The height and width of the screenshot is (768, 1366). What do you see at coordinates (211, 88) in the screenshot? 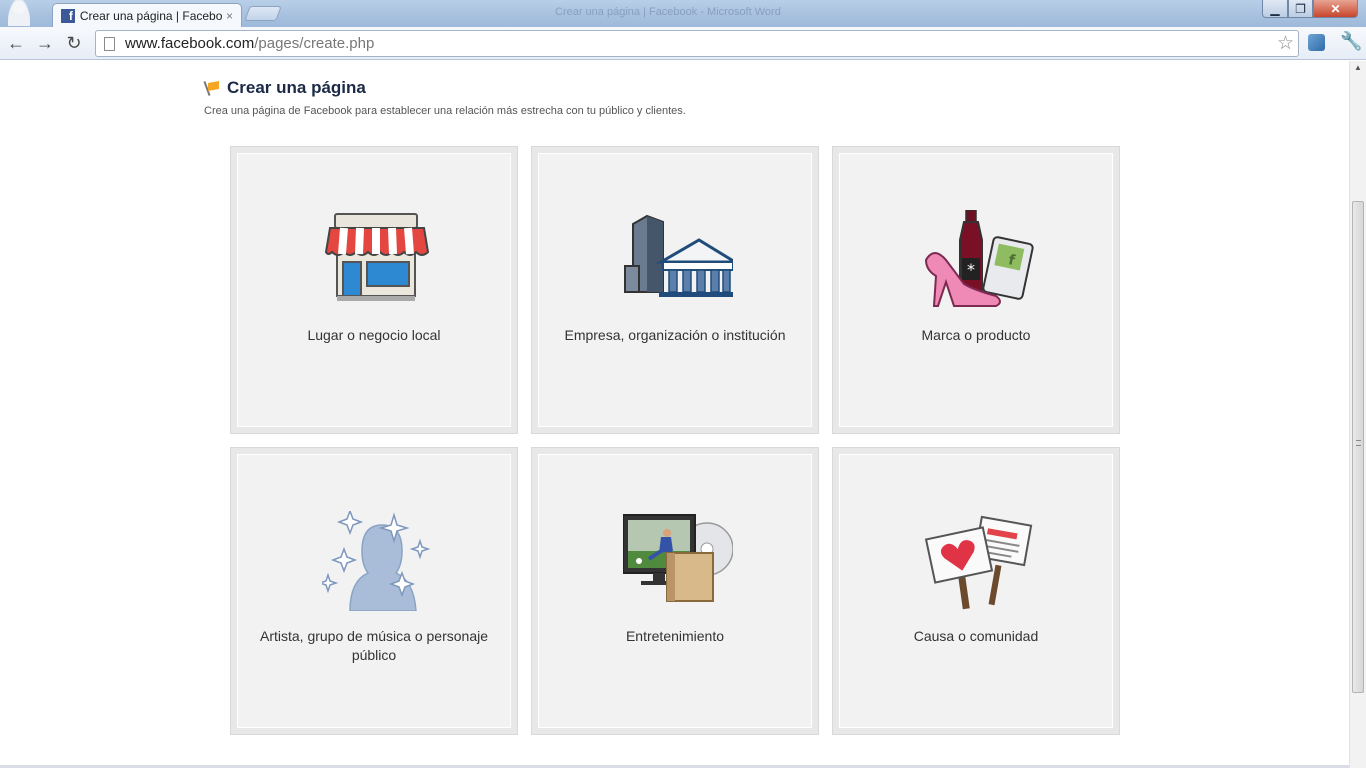
I see `flag-icon` at bounding box center [211, 88].